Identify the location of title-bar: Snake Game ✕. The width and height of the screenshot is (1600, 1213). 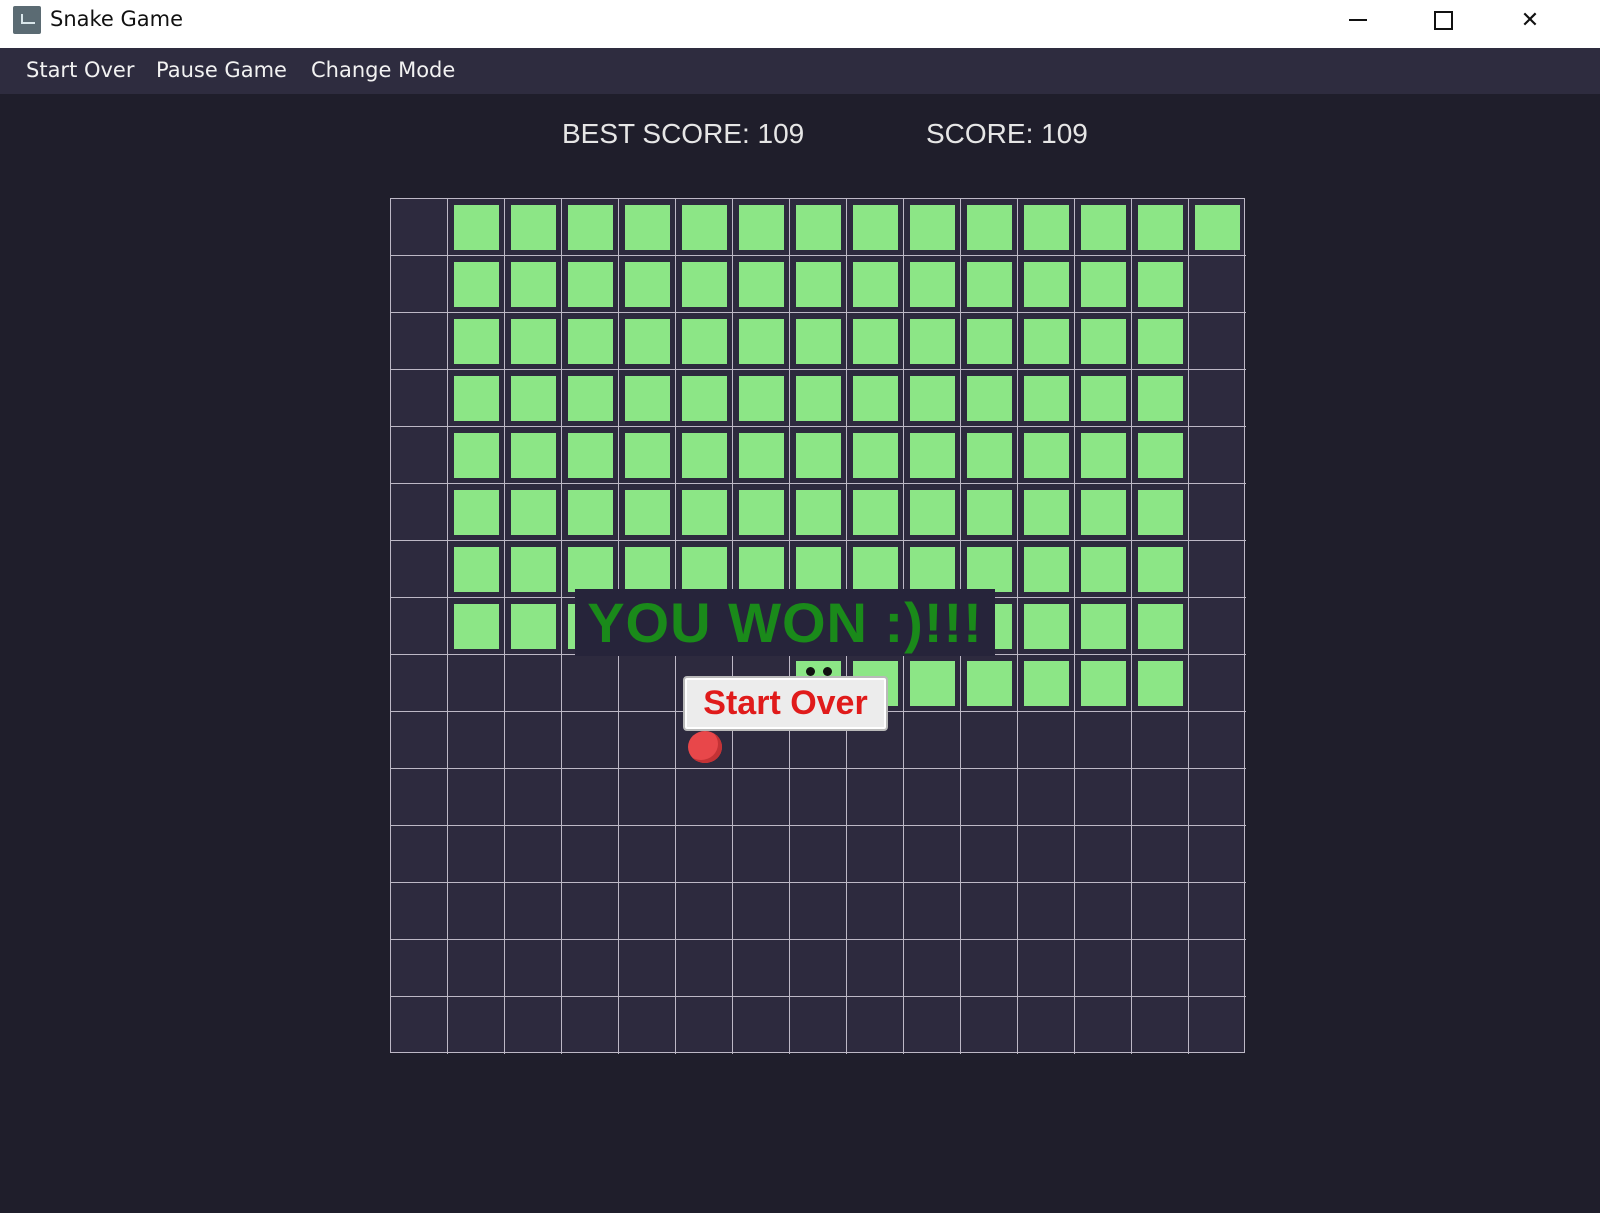
(800, 24).